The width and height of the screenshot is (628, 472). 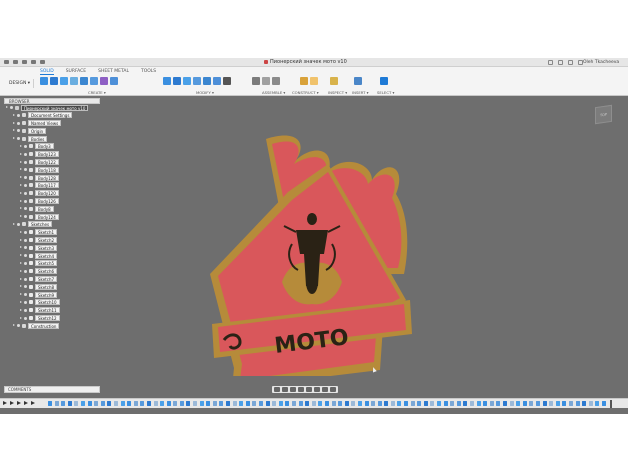 I want to click on play-icon, so click(x=19, y=403).